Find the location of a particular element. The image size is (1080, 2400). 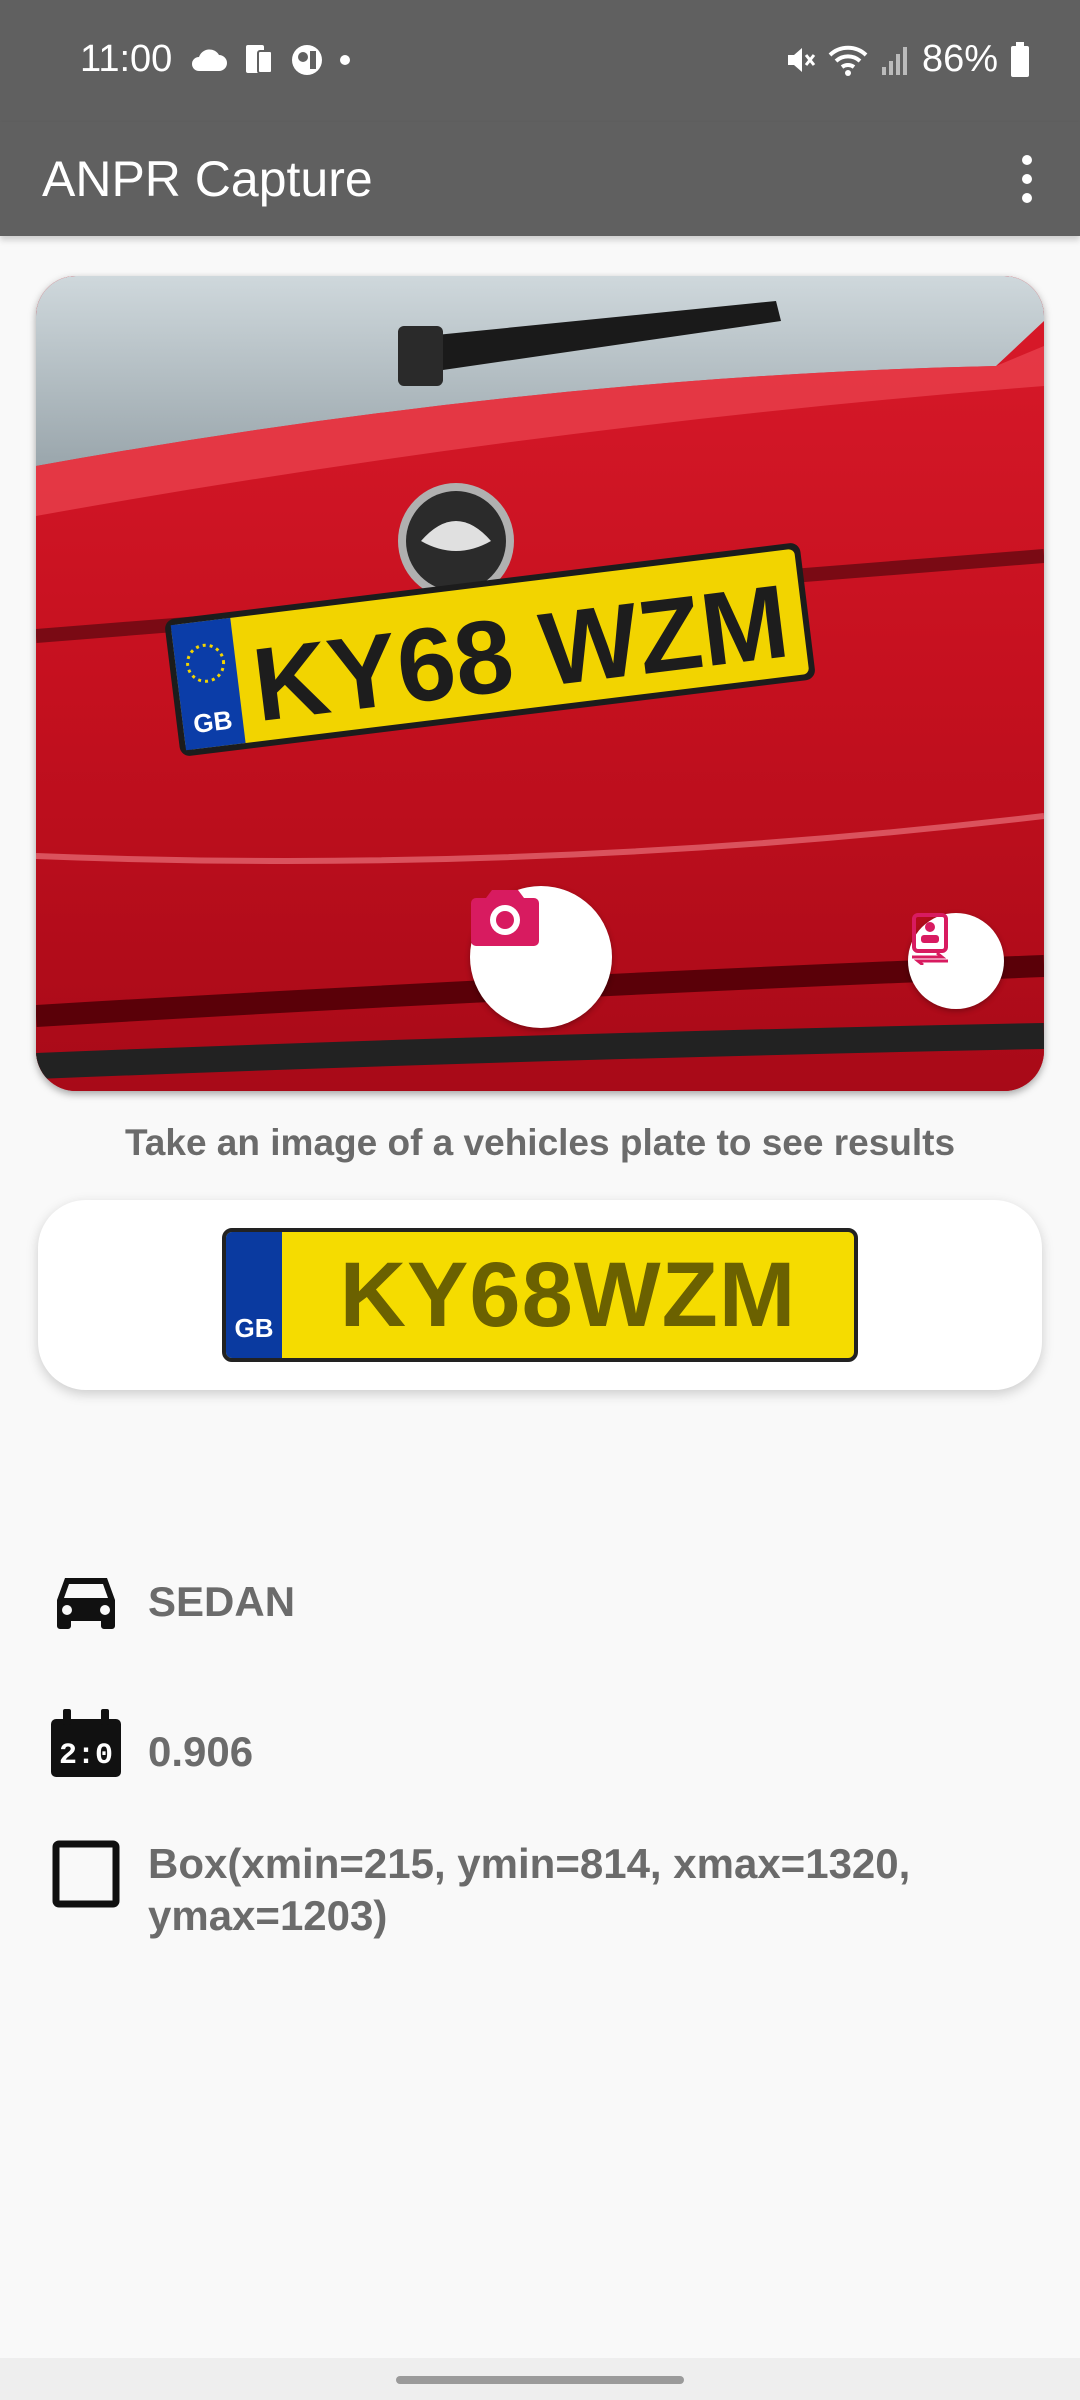

mute-icon is located at coordinates (801, 59).